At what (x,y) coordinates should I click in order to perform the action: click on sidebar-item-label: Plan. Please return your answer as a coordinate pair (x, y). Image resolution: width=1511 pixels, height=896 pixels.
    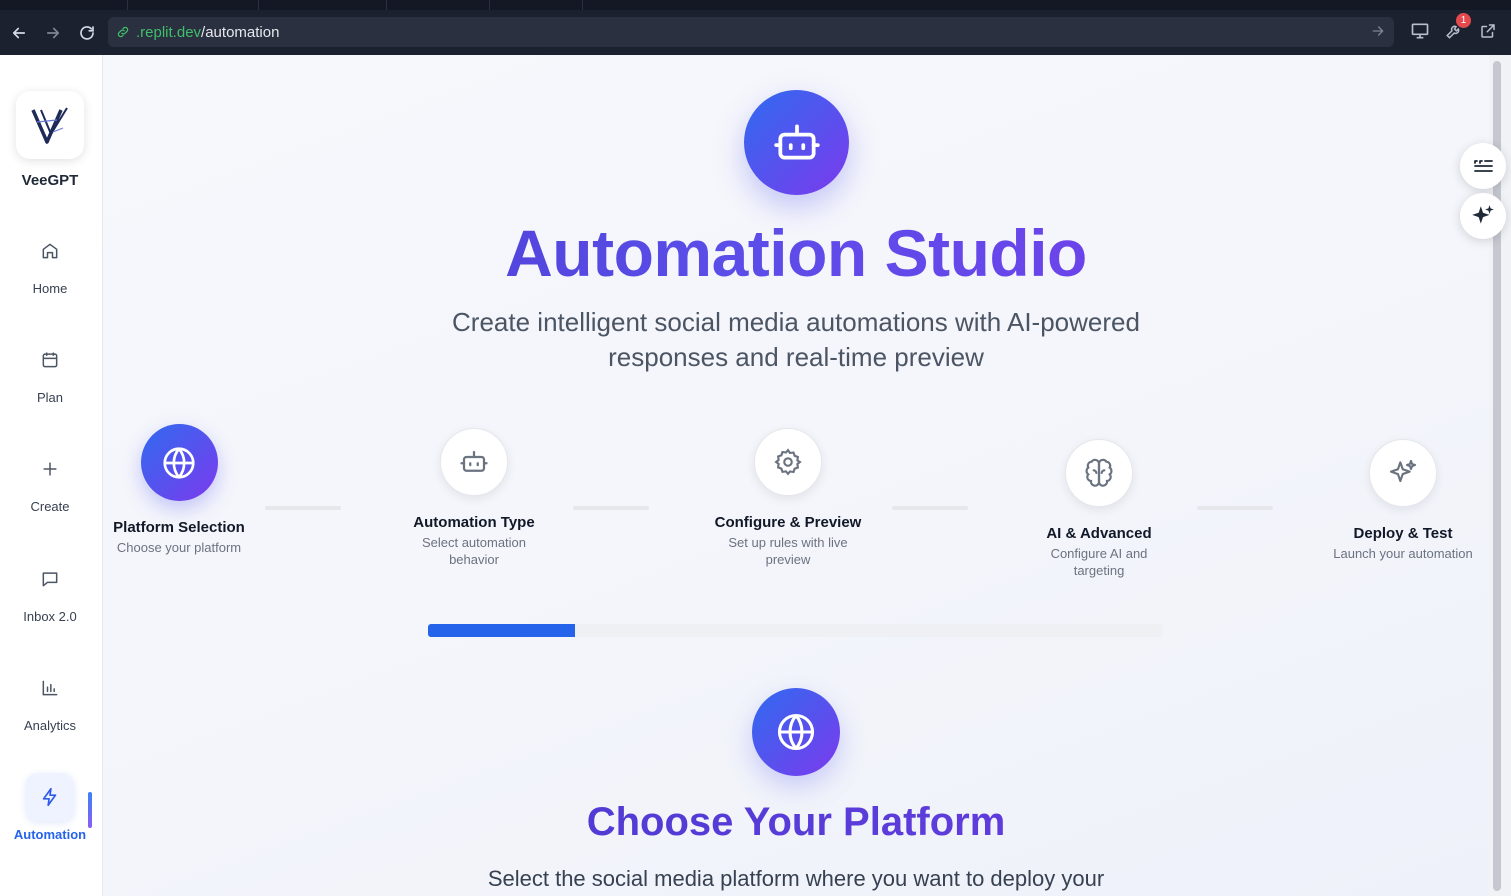
    Looking at the image, I should click on (50, 397).